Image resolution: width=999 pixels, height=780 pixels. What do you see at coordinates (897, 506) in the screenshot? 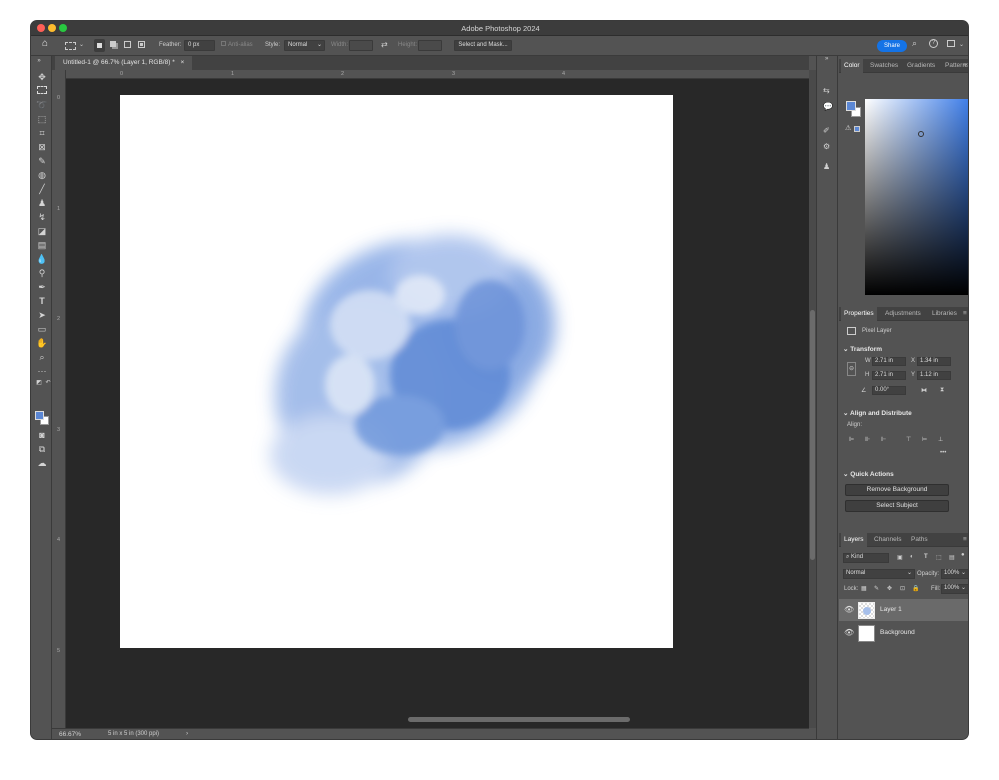
I see `select-subject-button: Select Subject` at bounding box center [897, 506].